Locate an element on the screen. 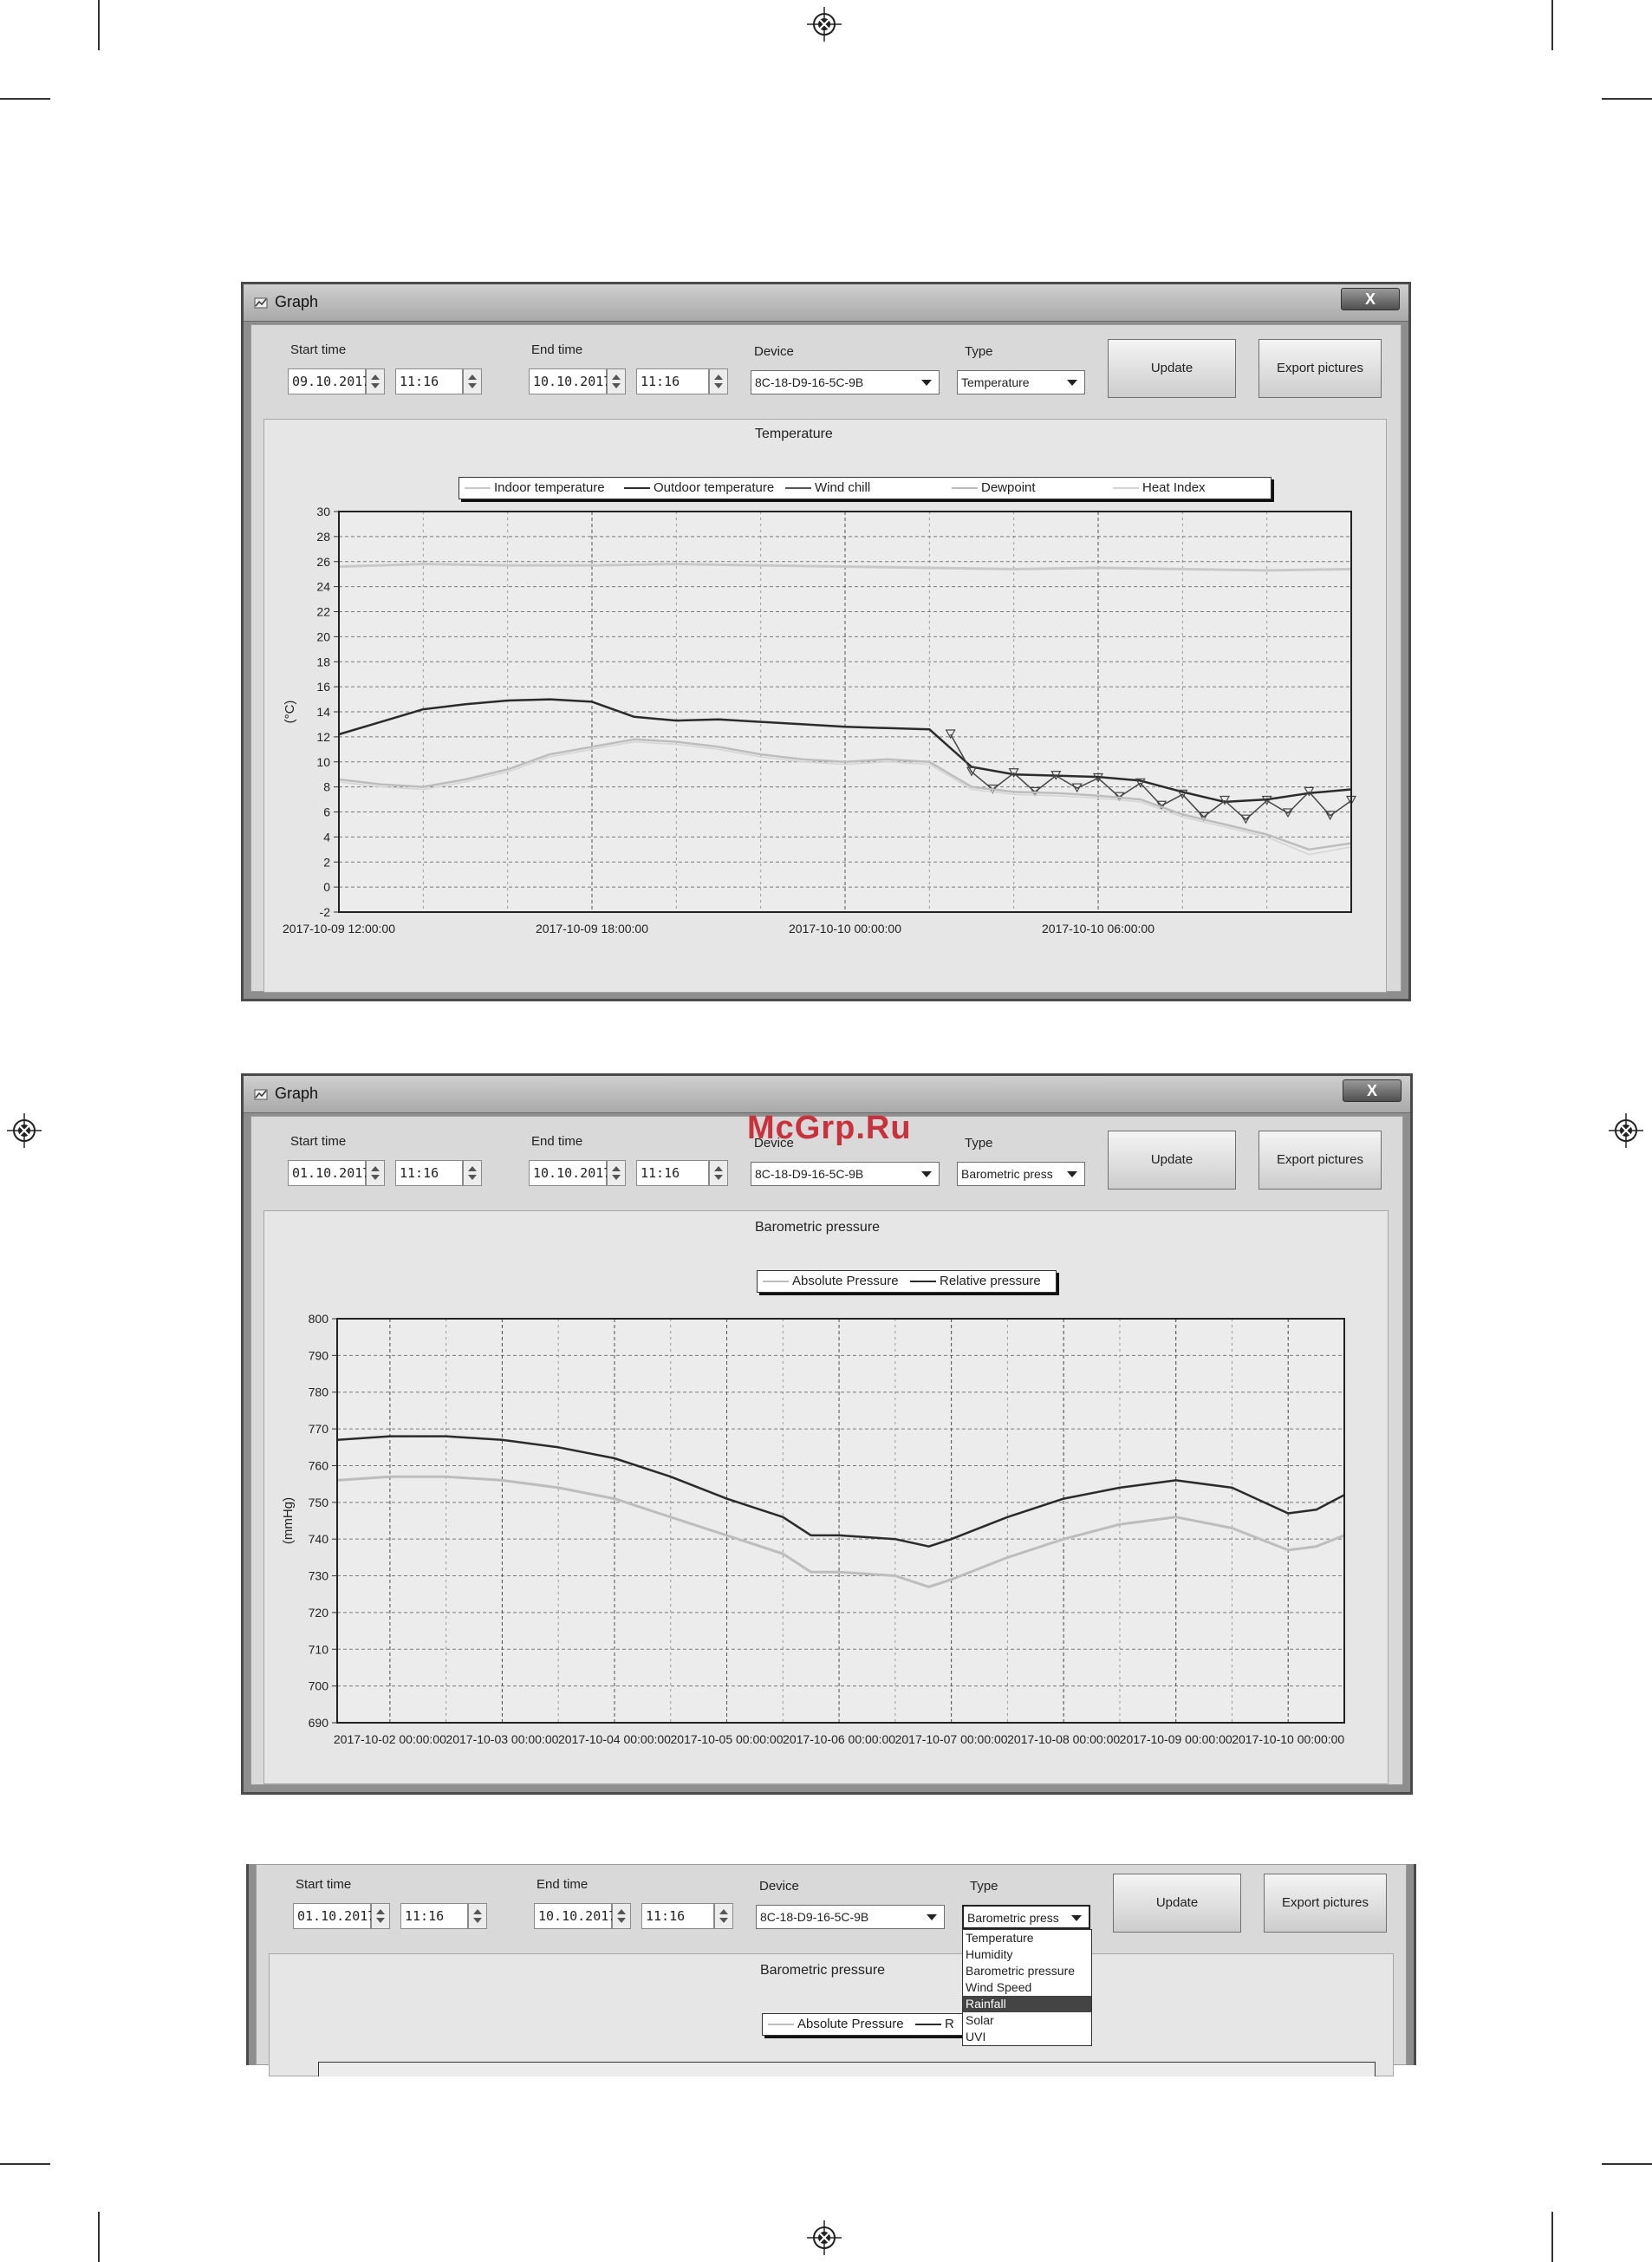  end-time-label: End time is located at coordinates (563, 1884).